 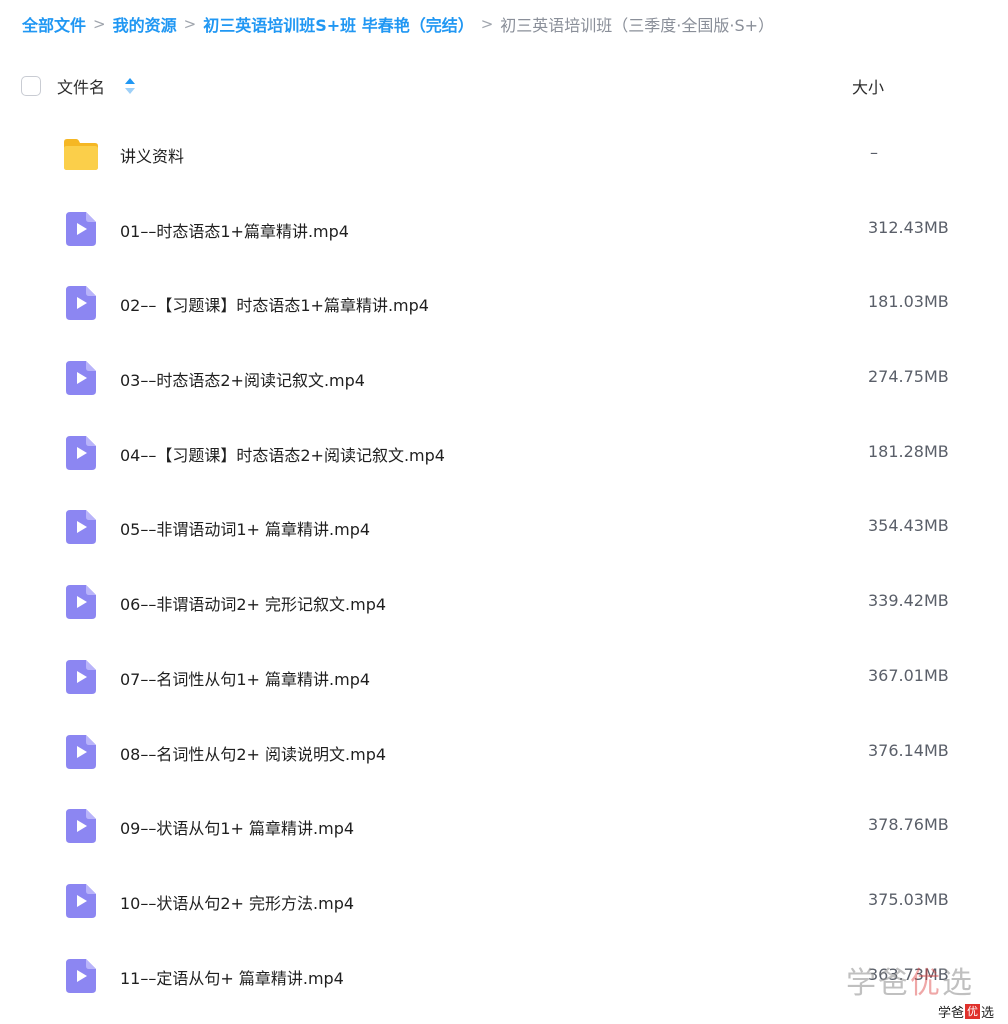 What do you see at coordinates (245, 528) in the screenshot?
I see `file-name: 05––非谓语动词1+ 篇章精讲.mp4` at bounding box center [245, 528].